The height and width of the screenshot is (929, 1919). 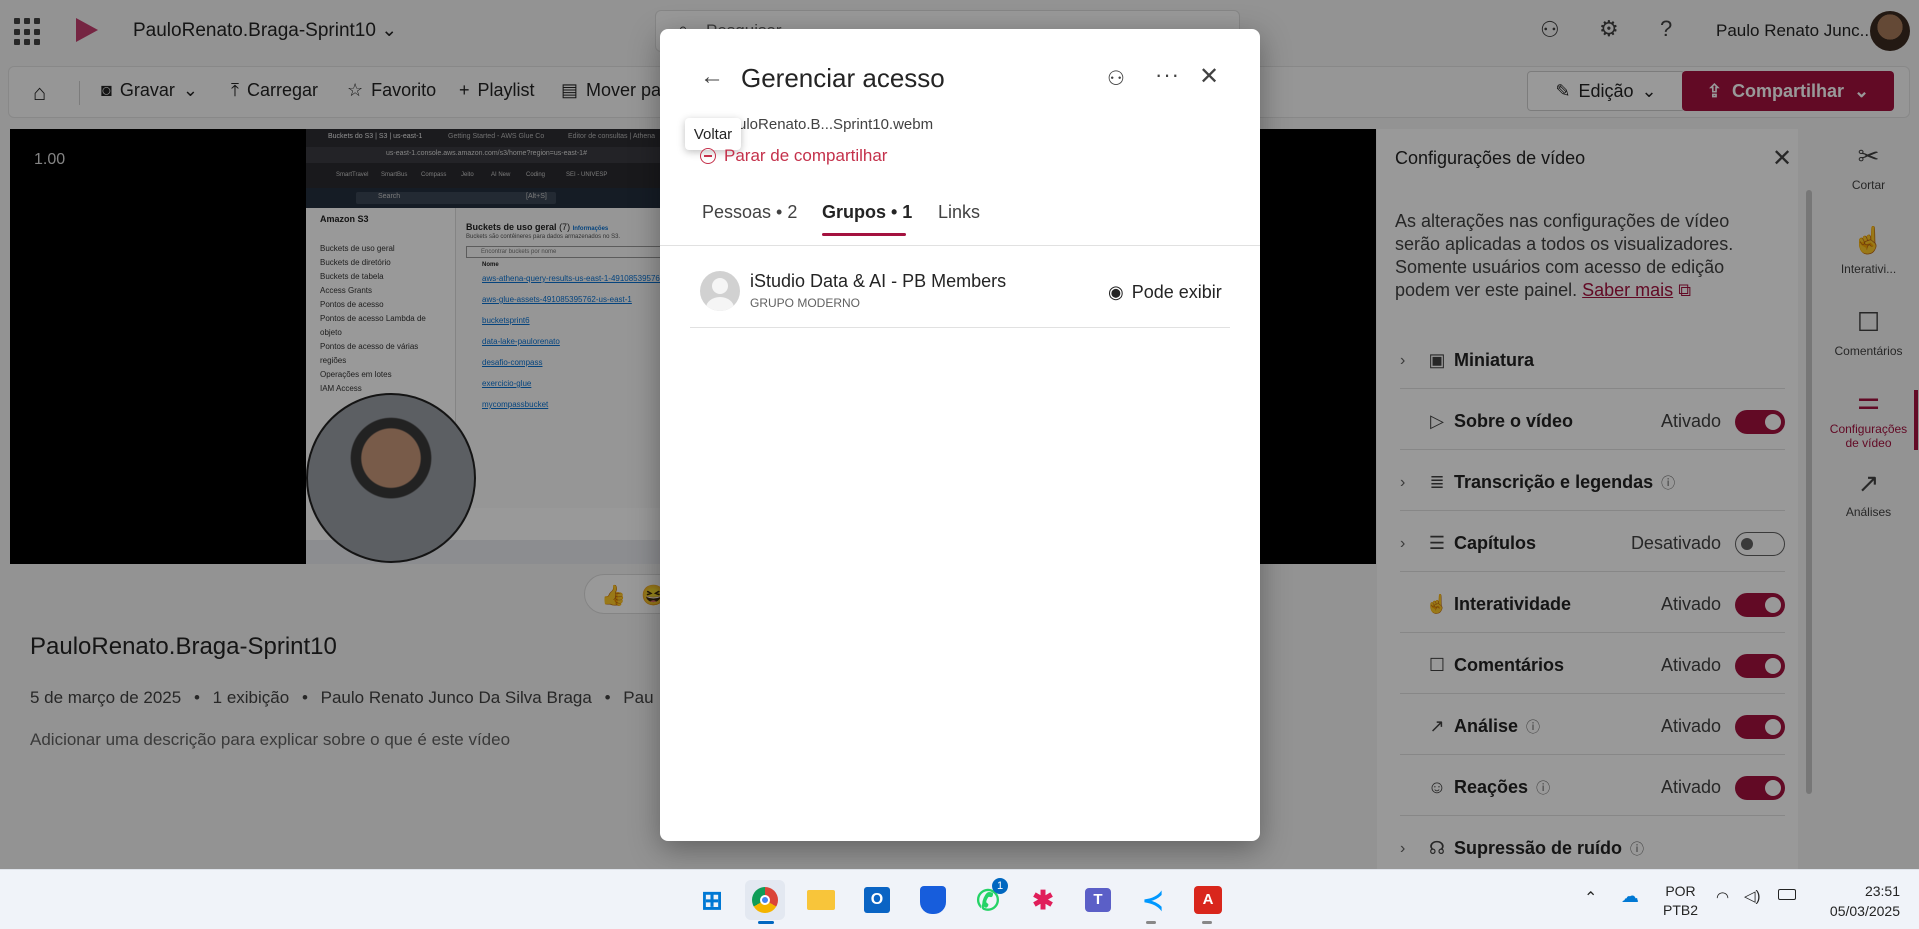 I want to click on permission-dropdown: ◉ Pode exibir, so click(x=1165, y=292).